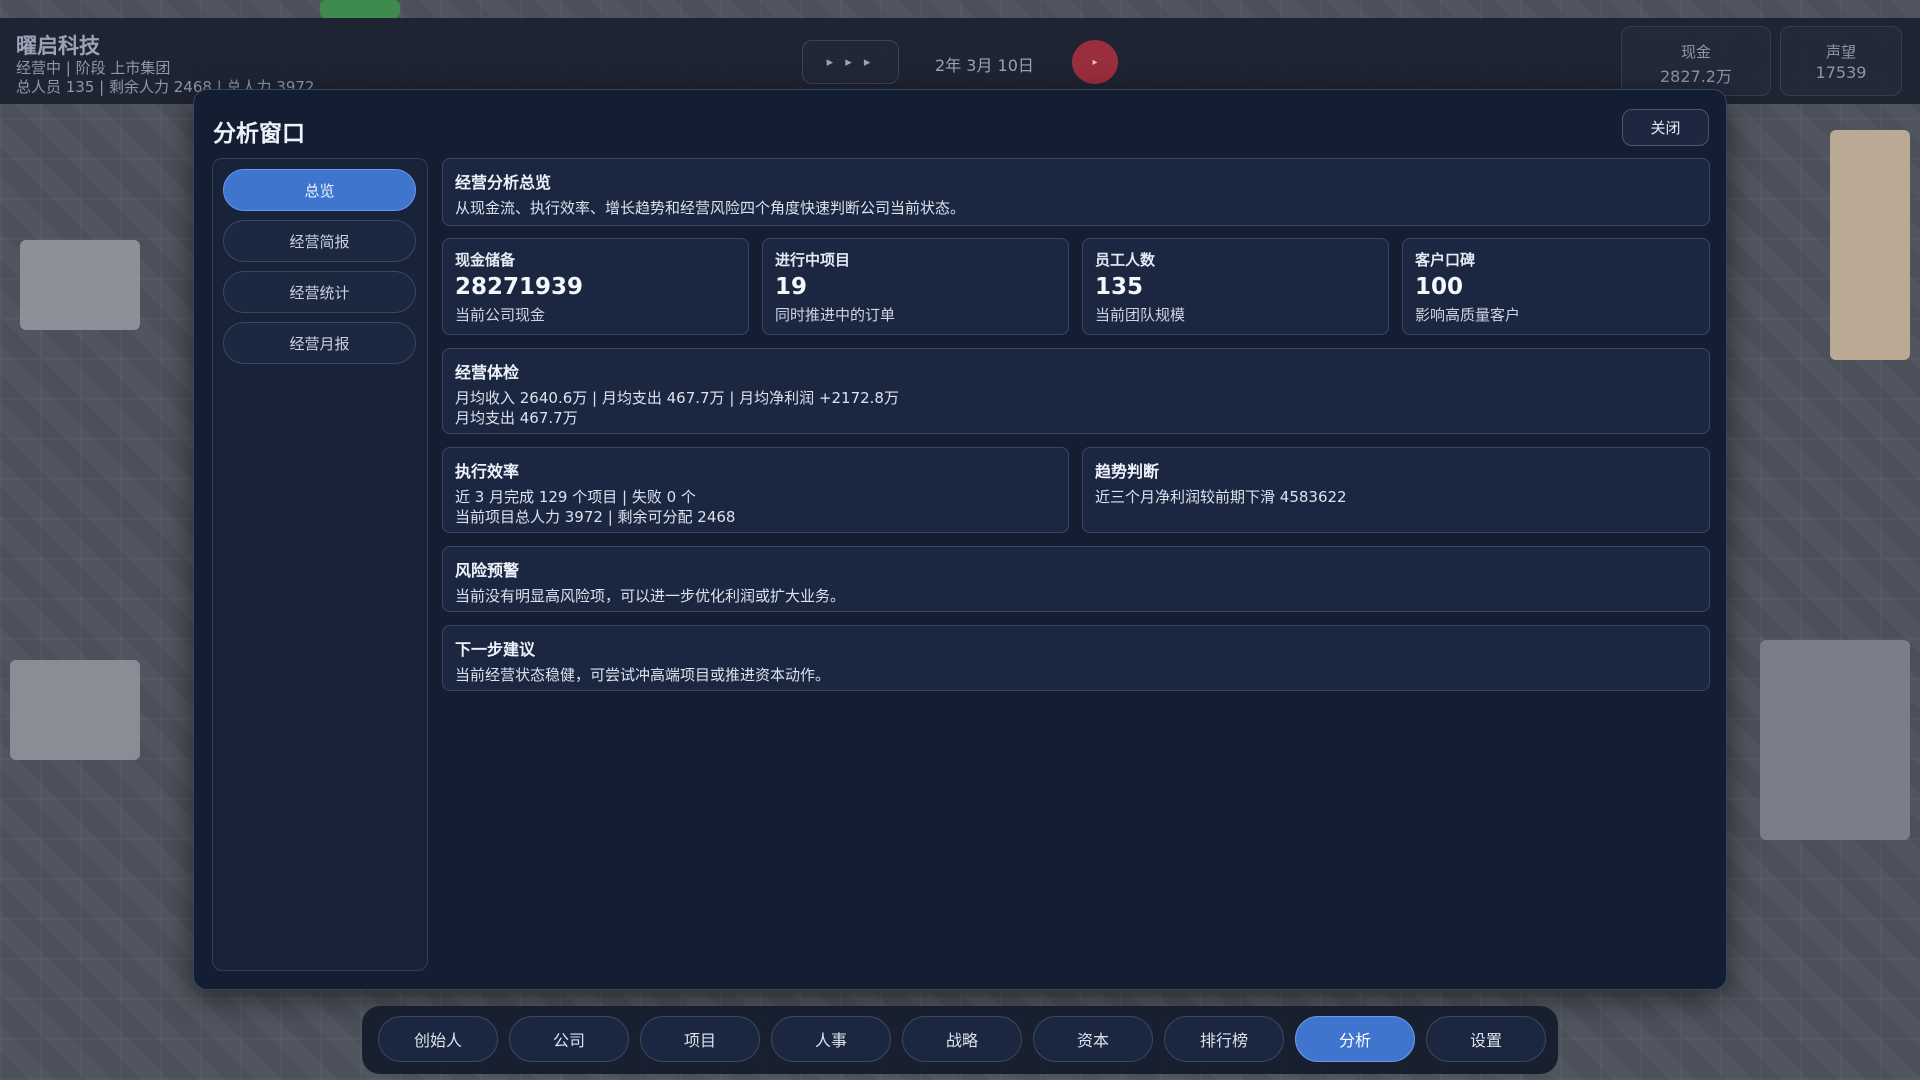  What do you see at coordinates (569, 1039) in the screenshot?
I see `tab-company: 公司` at bounding box center [569, 1039].